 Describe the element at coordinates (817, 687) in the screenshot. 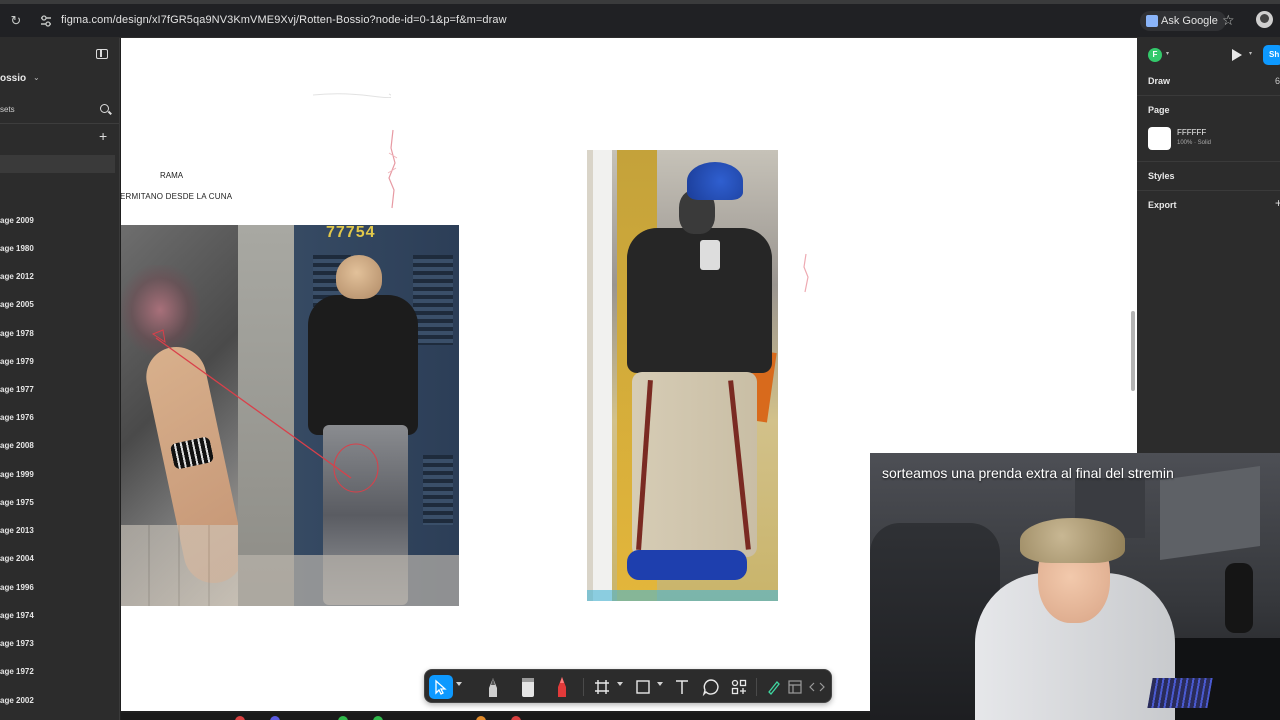

I see `dev-mode-icon` at that location.